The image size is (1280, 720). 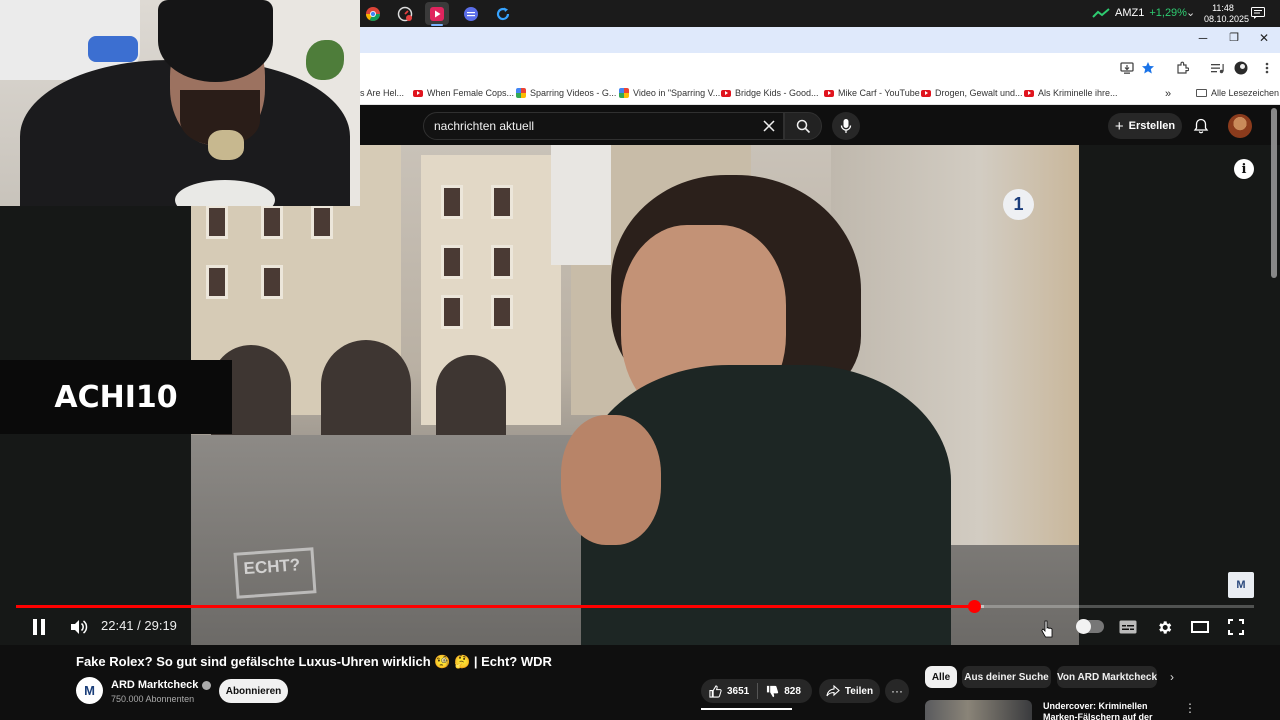 What do you see at coordinates (1226, 14) in the screenshot?
I see `clock: 11:48 08.10.2025` at bounding box center [1226, 14].